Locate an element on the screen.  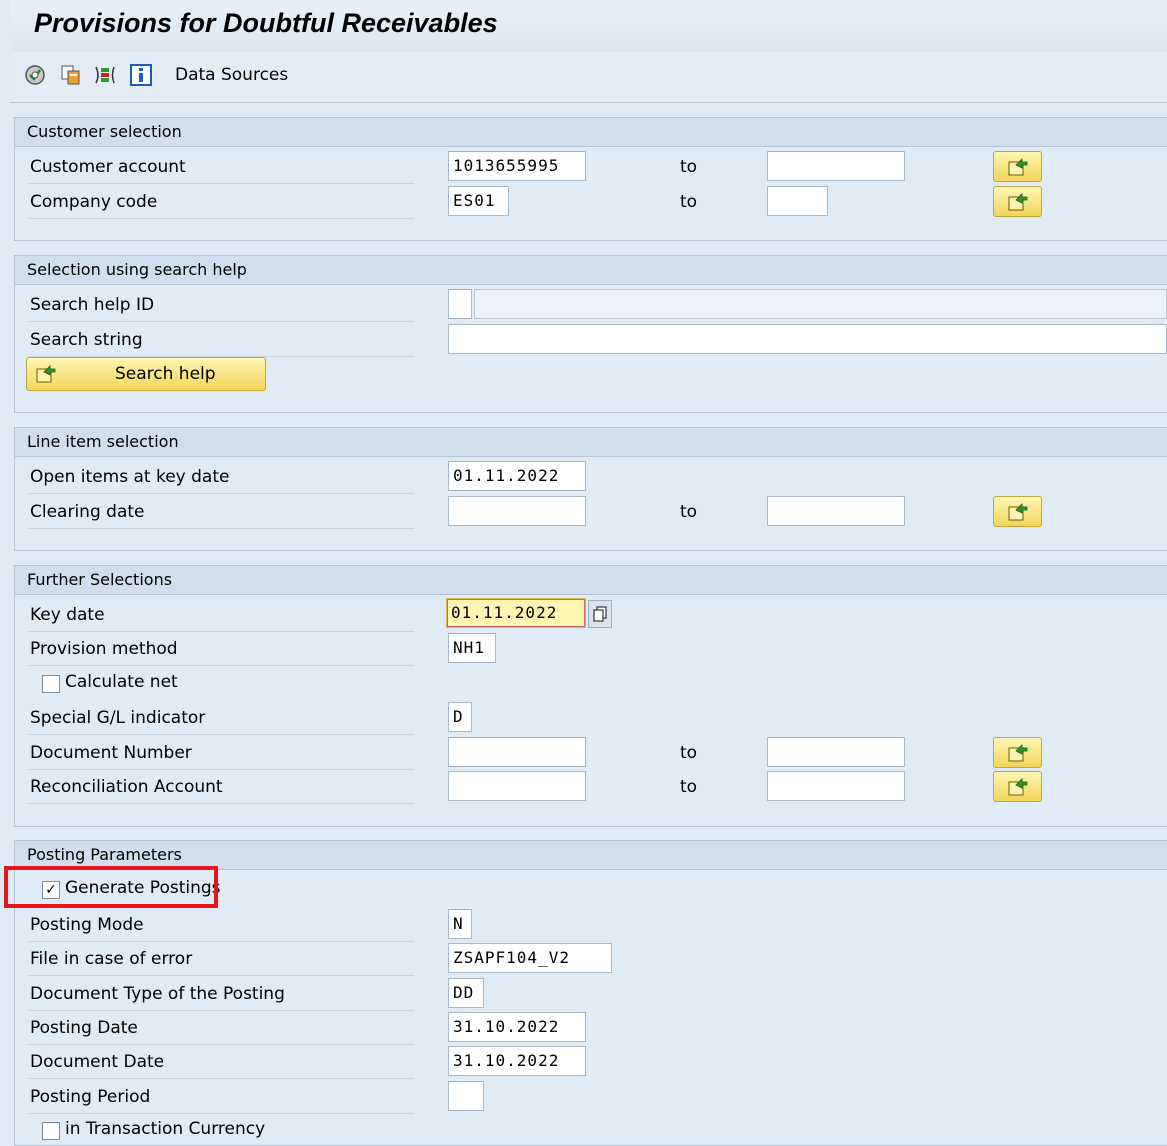
calculate-net-checkbox is located at coordinates (51, 684).